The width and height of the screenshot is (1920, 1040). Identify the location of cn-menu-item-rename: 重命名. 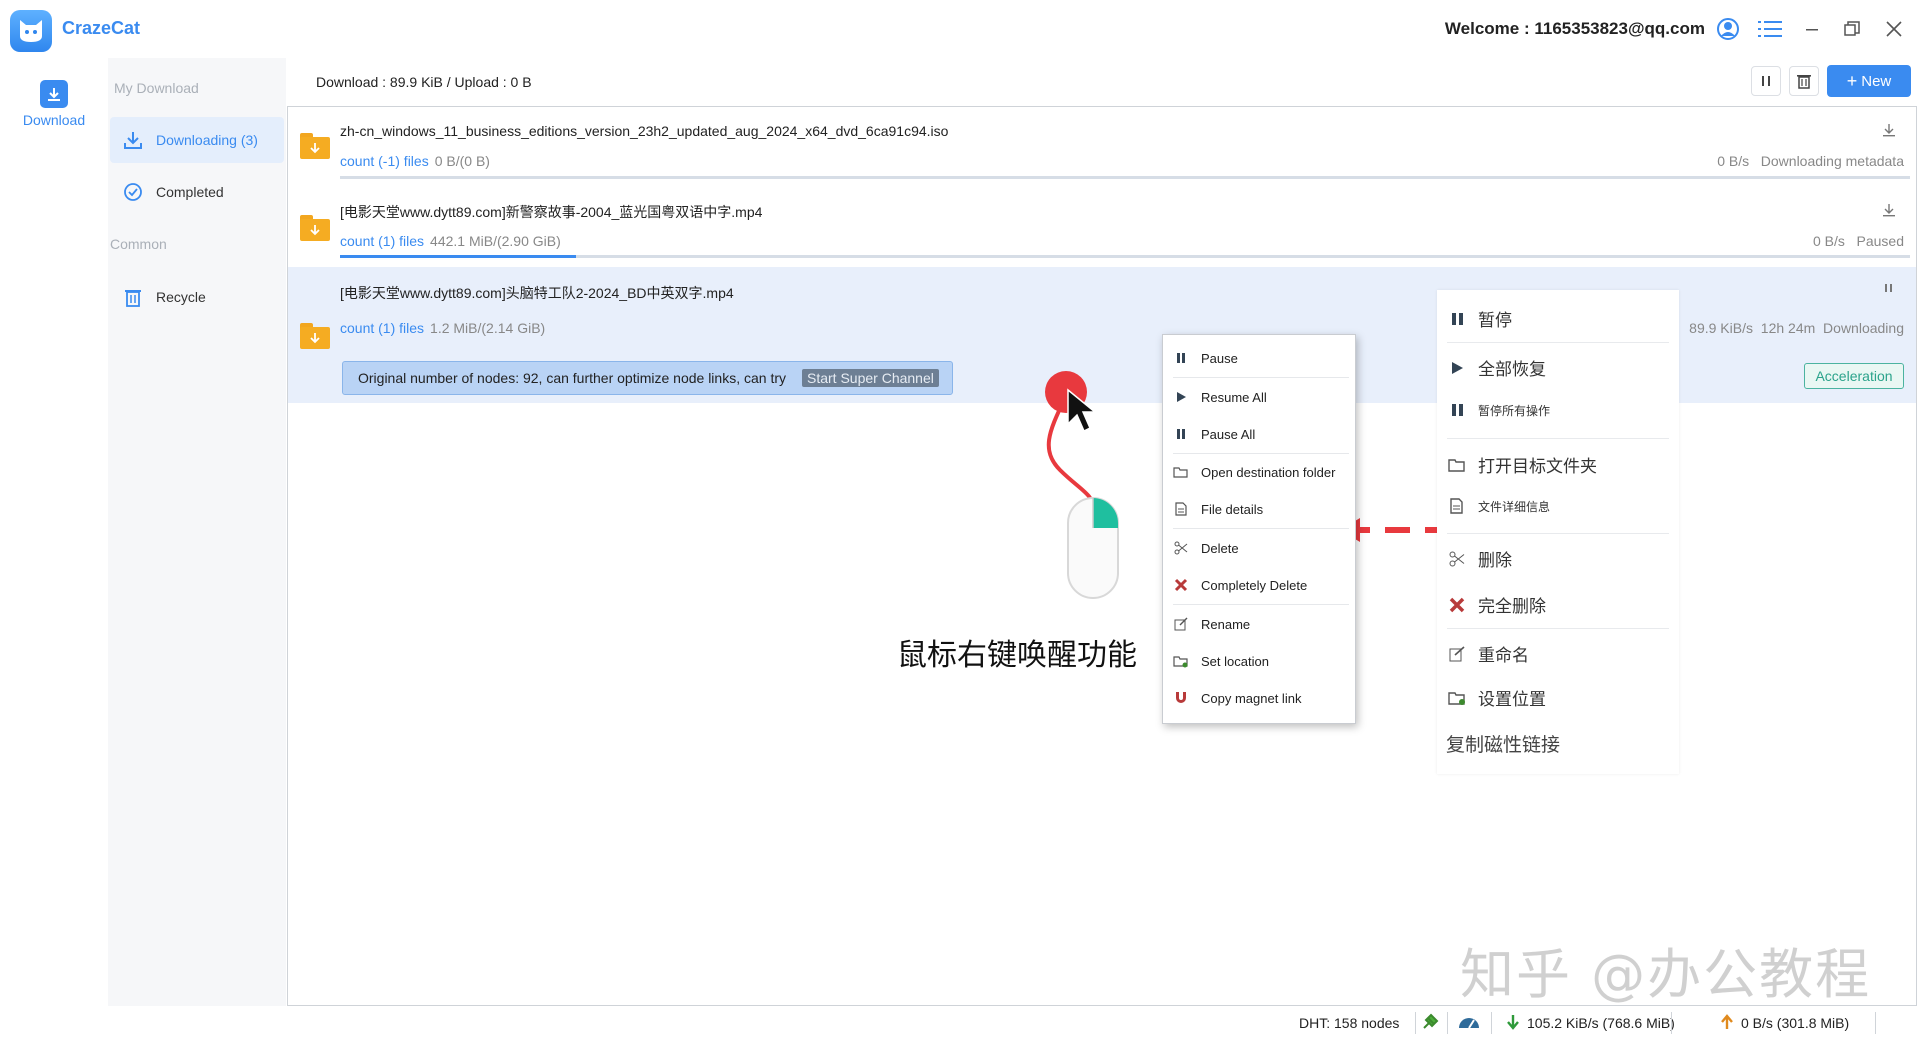
(1558, 653).